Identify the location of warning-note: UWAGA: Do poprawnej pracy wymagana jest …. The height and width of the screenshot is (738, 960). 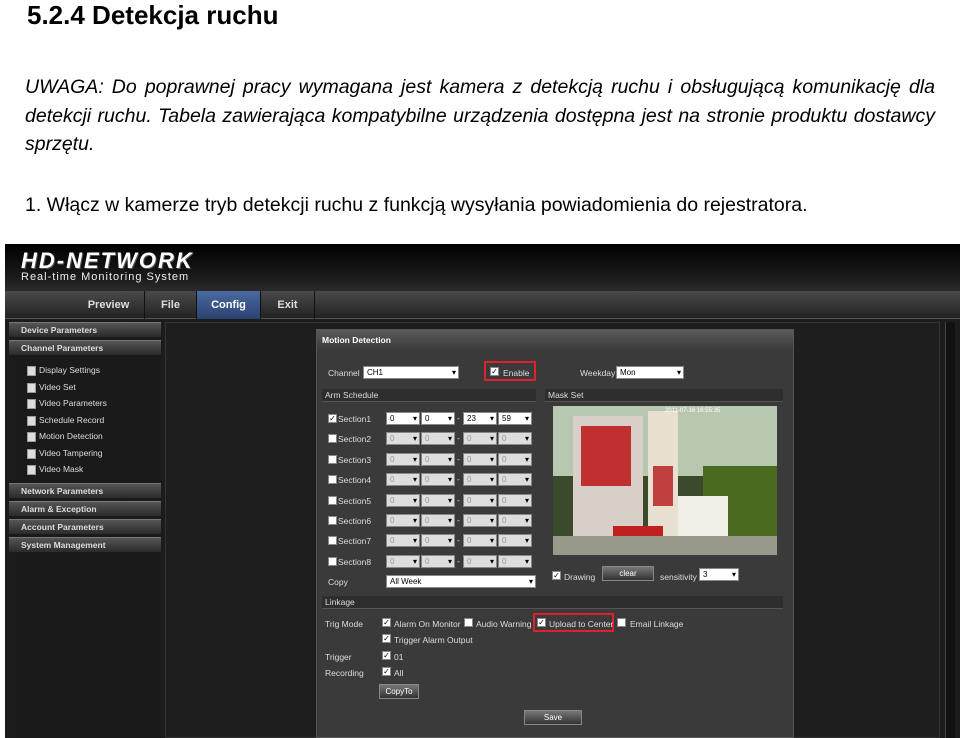
(480, 115).